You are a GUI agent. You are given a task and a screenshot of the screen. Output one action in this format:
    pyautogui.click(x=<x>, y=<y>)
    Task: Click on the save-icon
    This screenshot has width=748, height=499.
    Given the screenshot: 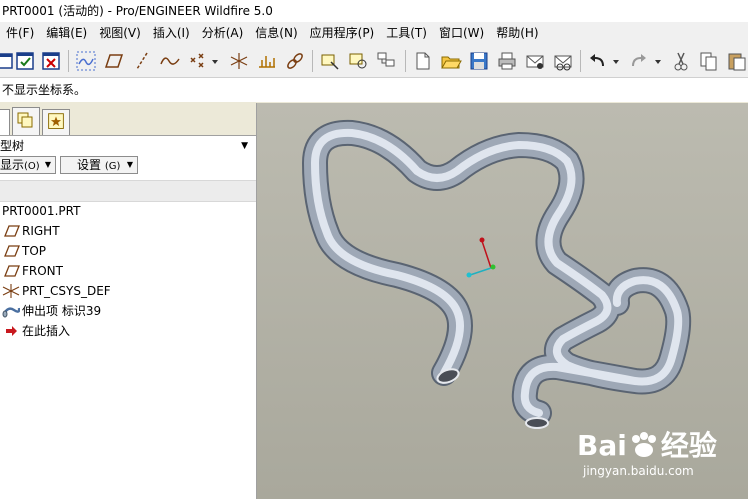 What is the action you would take?
    pyautogui.click(x=479, y=61)
    